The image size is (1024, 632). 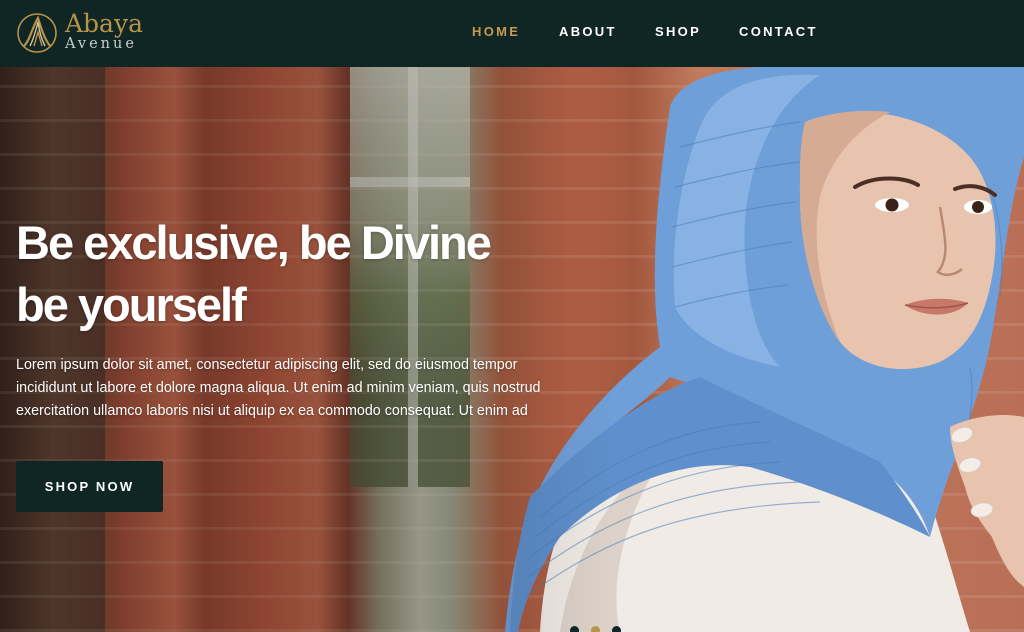 I want to click on nav-shop: SHOP, so click(x=678, y=31).